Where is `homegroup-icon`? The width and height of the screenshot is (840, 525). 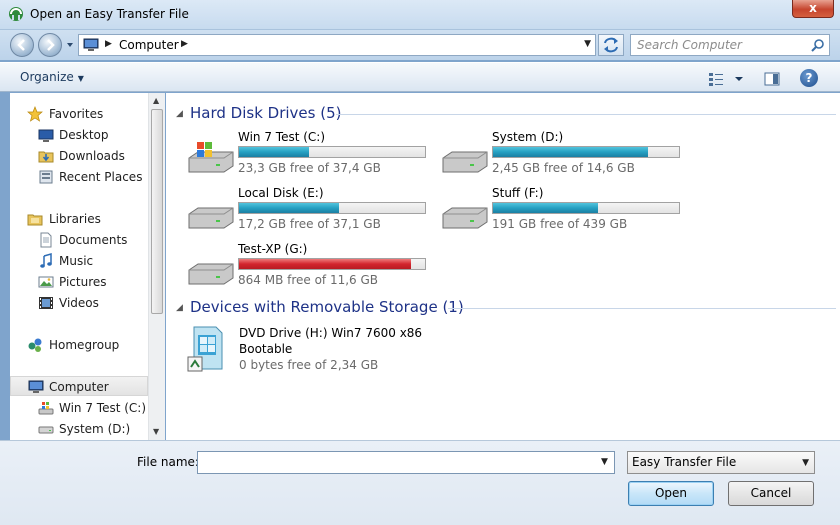 homegroup-icon is located at coordinates (35, 345).